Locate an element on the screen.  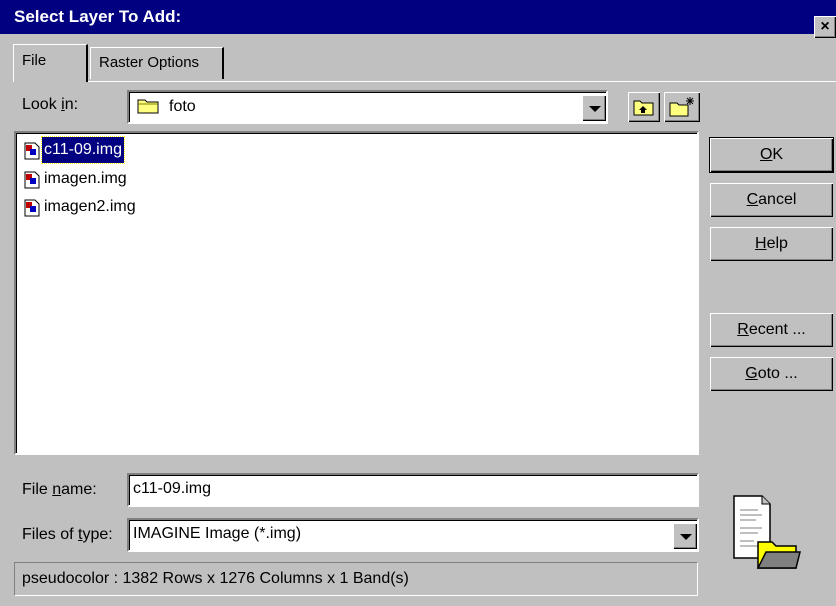
look-in-label: Look in: is located at coordinates (50, 104).